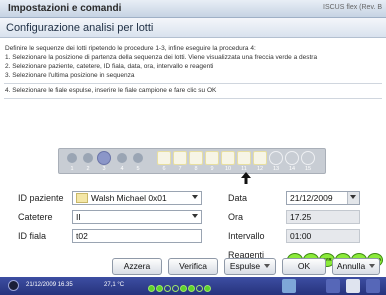 This screenshot has height=295, width=386. Describe the element at coordinates (138, 169) in the screenshot. I see `slot-number: 5` at that location.